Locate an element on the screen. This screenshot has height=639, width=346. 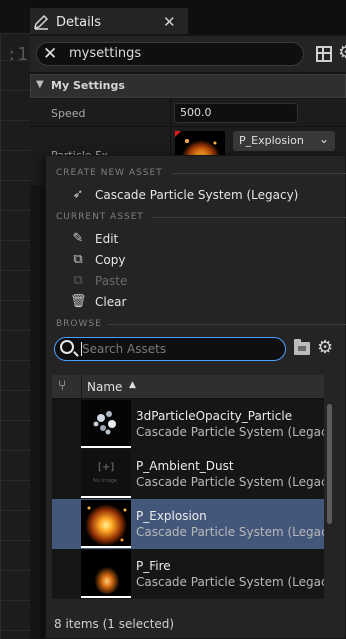
menu-item-create-cascade: ➶ Cascade Particle System (Legacy) is located at coordinates (195, 195).